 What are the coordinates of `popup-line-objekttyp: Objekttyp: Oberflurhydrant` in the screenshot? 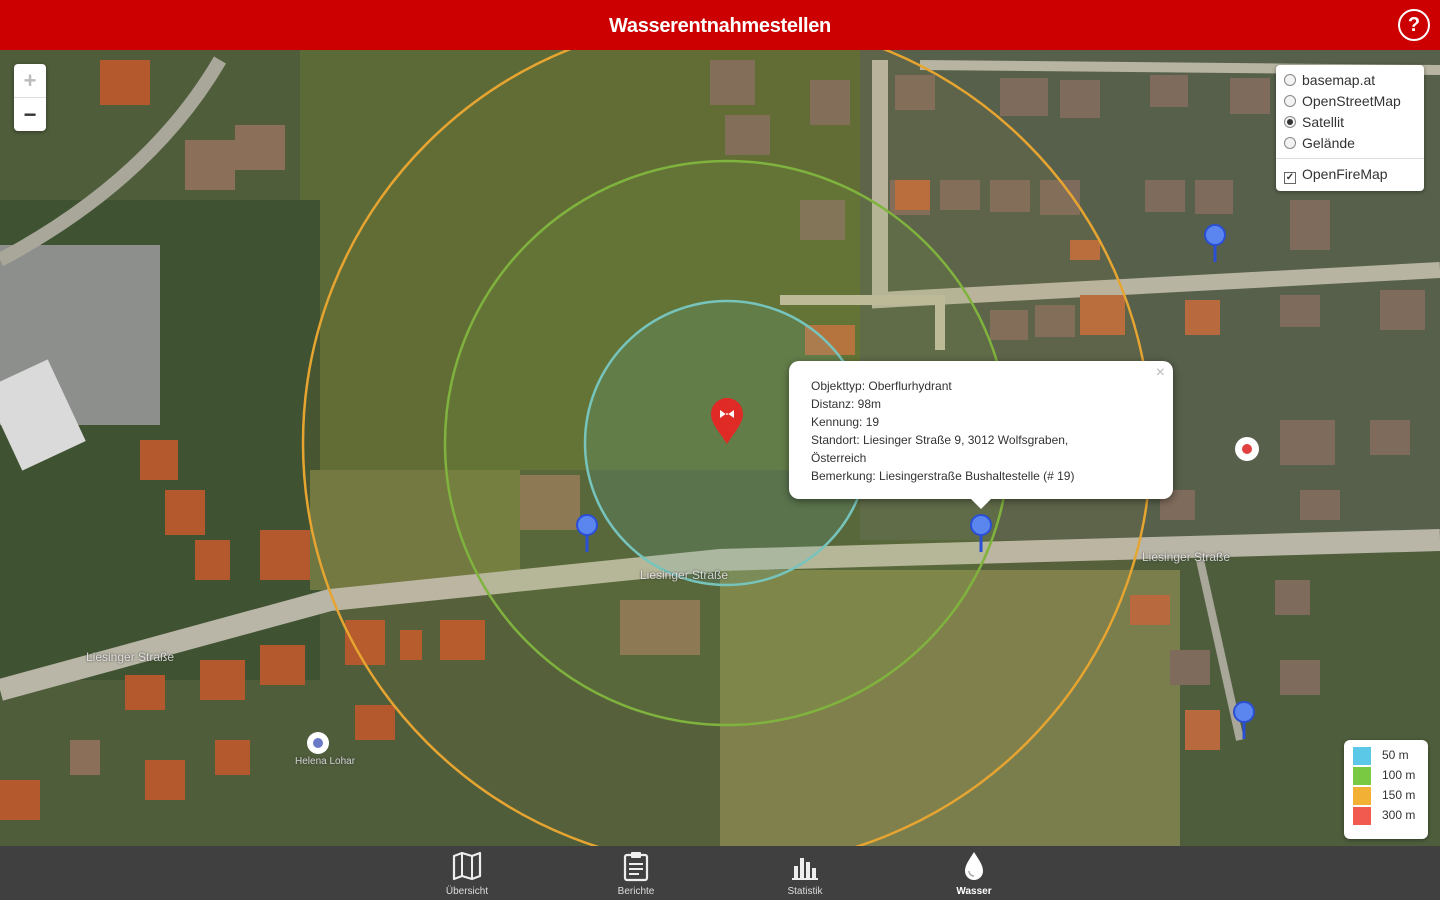 It's located at (881, 386).